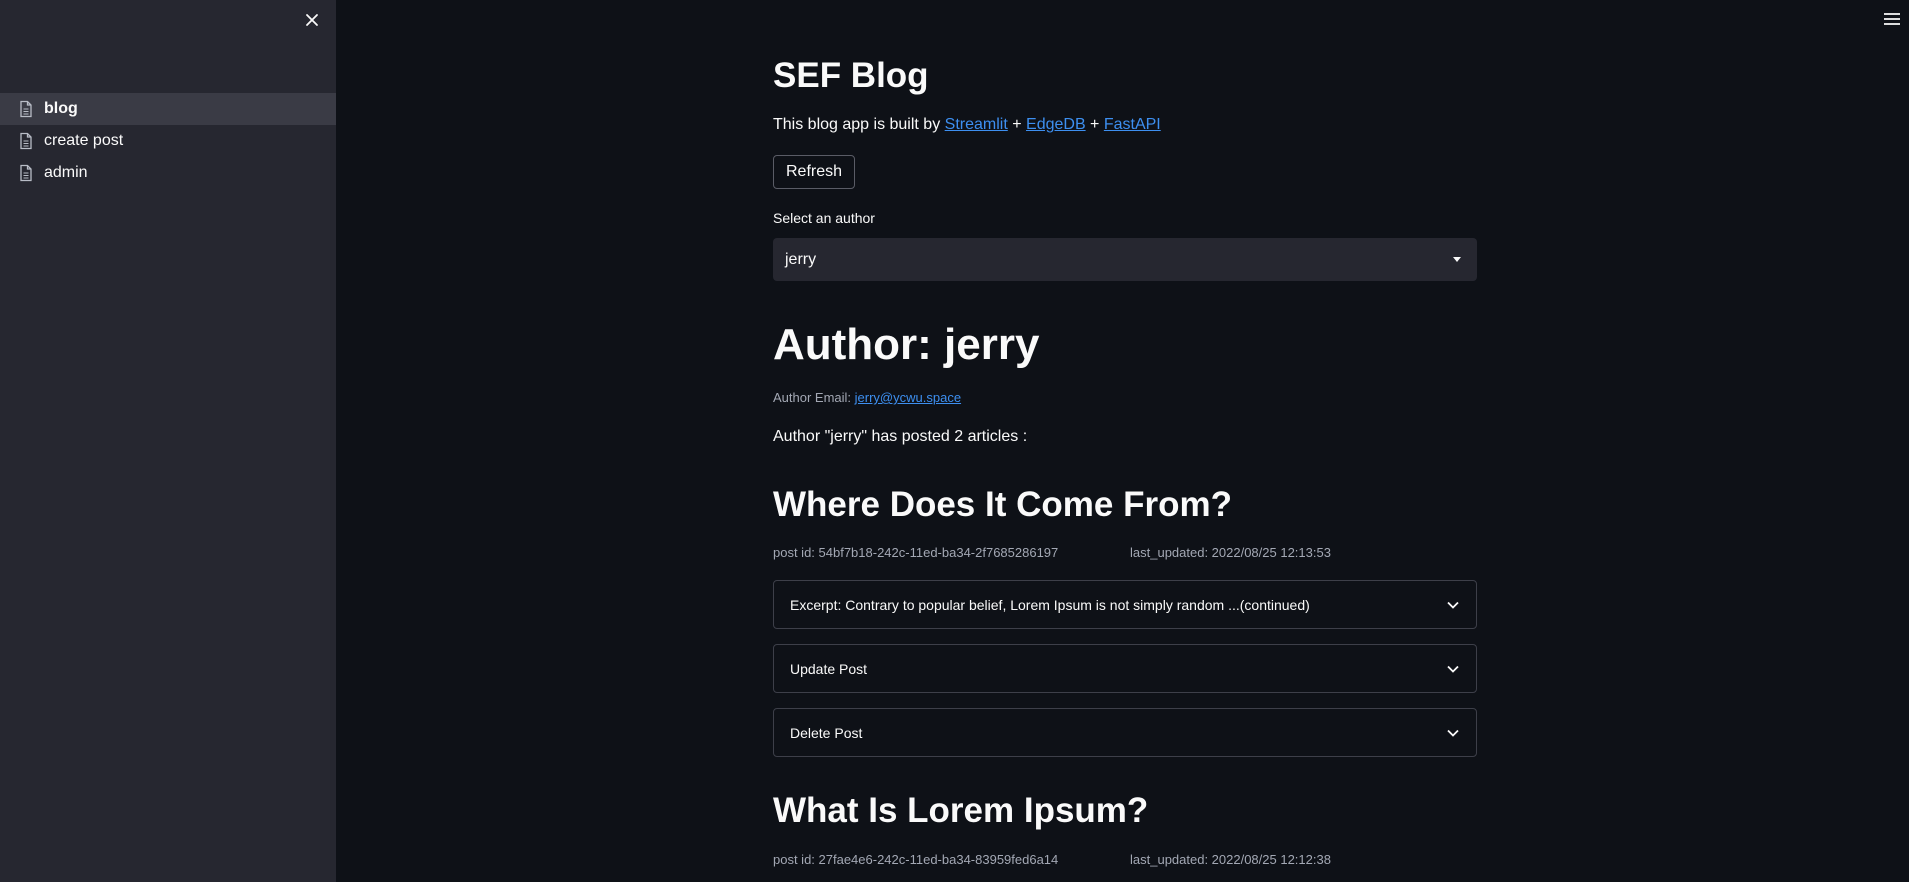 This screenshot has height=882, width=1909. What do you see at coordinates (801, 259) in the screenshot?
I see `selected-author-value: jerry` at bounding box center [801, 259].